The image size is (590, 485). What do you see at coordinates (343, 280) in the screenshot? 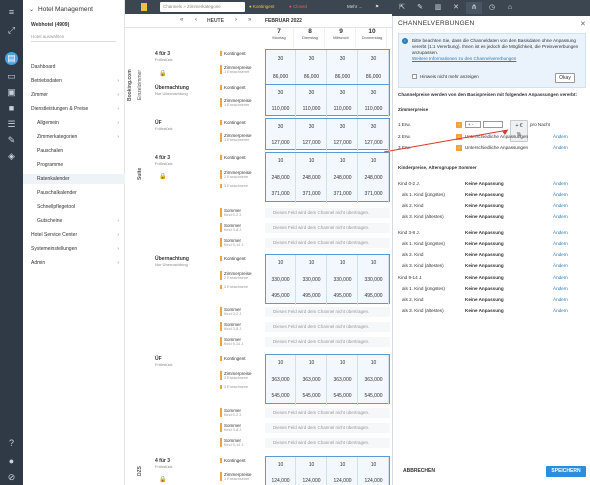
I see `rate-cell: 330,000` at bounding box center [343, 280].